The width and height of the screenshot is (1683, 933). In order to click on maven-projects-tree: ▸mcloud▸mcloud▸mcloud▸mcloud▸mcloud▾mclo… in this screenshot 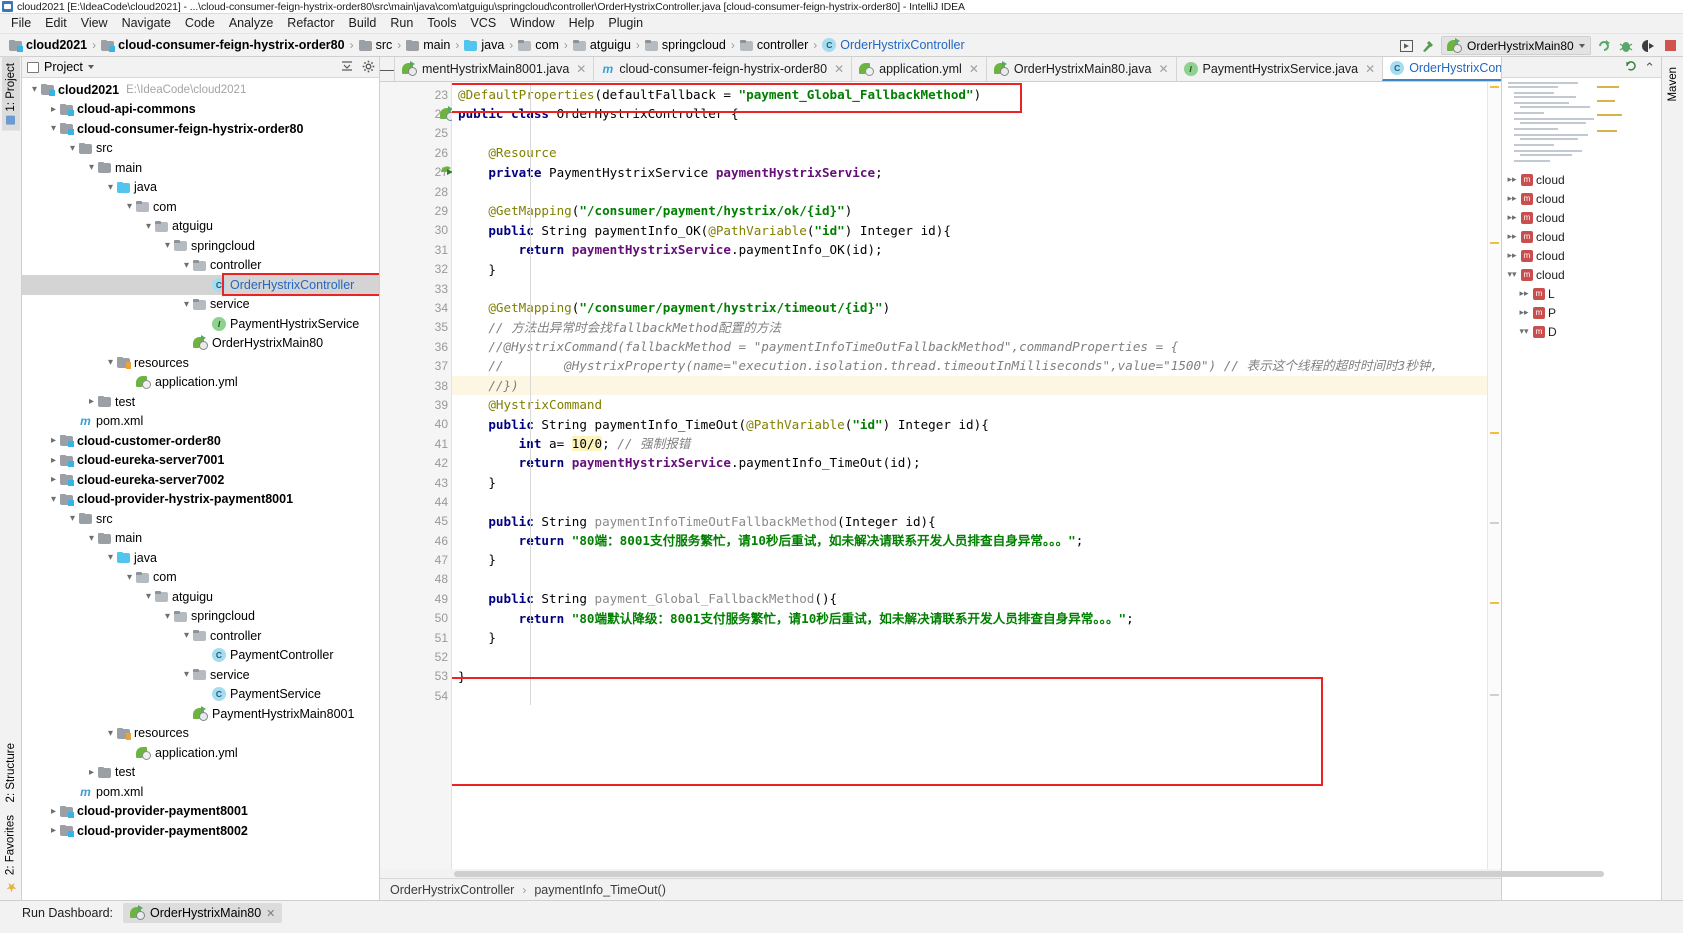, I will do `click(1581, 534)`.